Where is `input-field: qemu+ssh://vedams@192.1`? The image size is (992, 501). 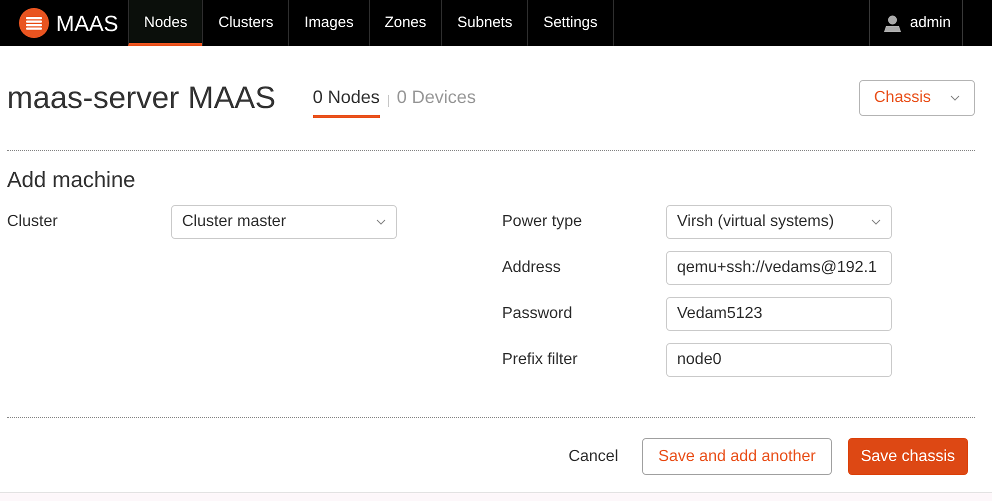
input-field: qemu+ssh://vedams@192.1 is located at coordinates (779, 268).